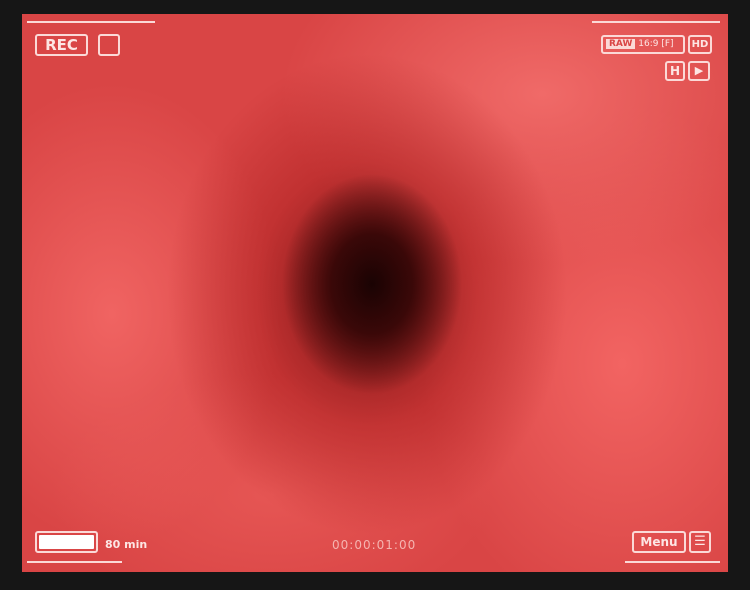  What do you see at coordinates (374, 545) in the screenshot?
I see `timecode: 00:00:01:00` at bounding box center [374, 545].